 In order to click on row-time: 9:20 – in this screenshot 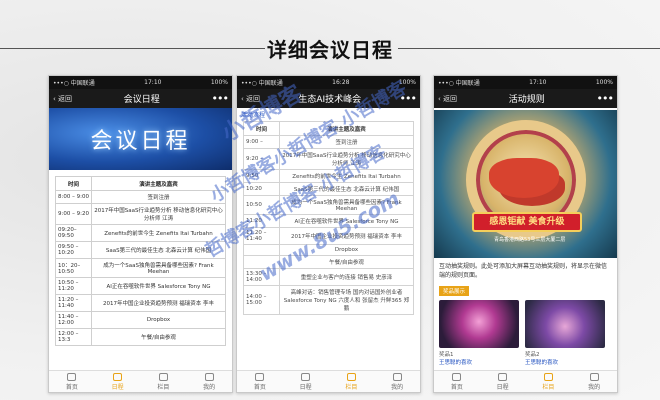, I will do `click(261, 159)`.